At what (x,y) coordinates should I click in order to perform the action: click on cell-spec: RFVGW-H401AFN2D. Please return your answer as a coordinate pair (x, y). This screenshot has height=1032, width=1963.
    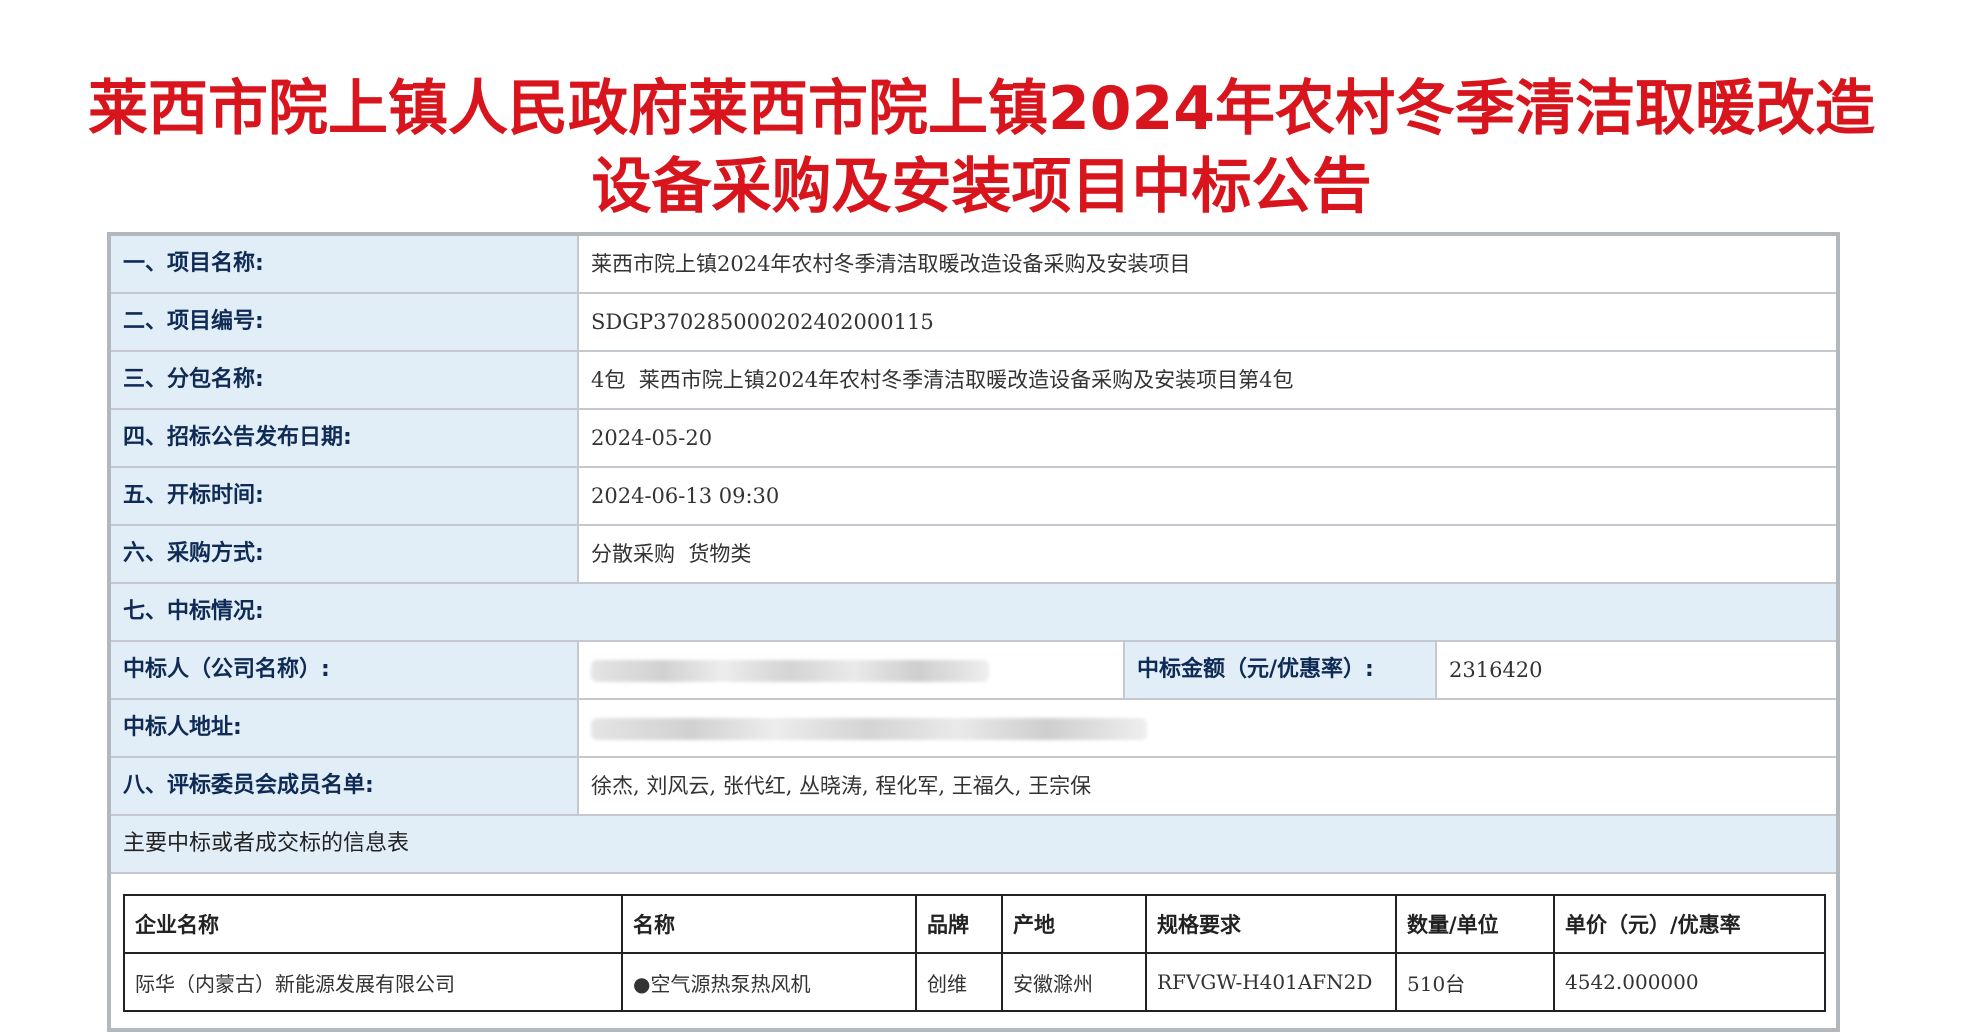
    Looking at the image, I should click on (1271, 982).